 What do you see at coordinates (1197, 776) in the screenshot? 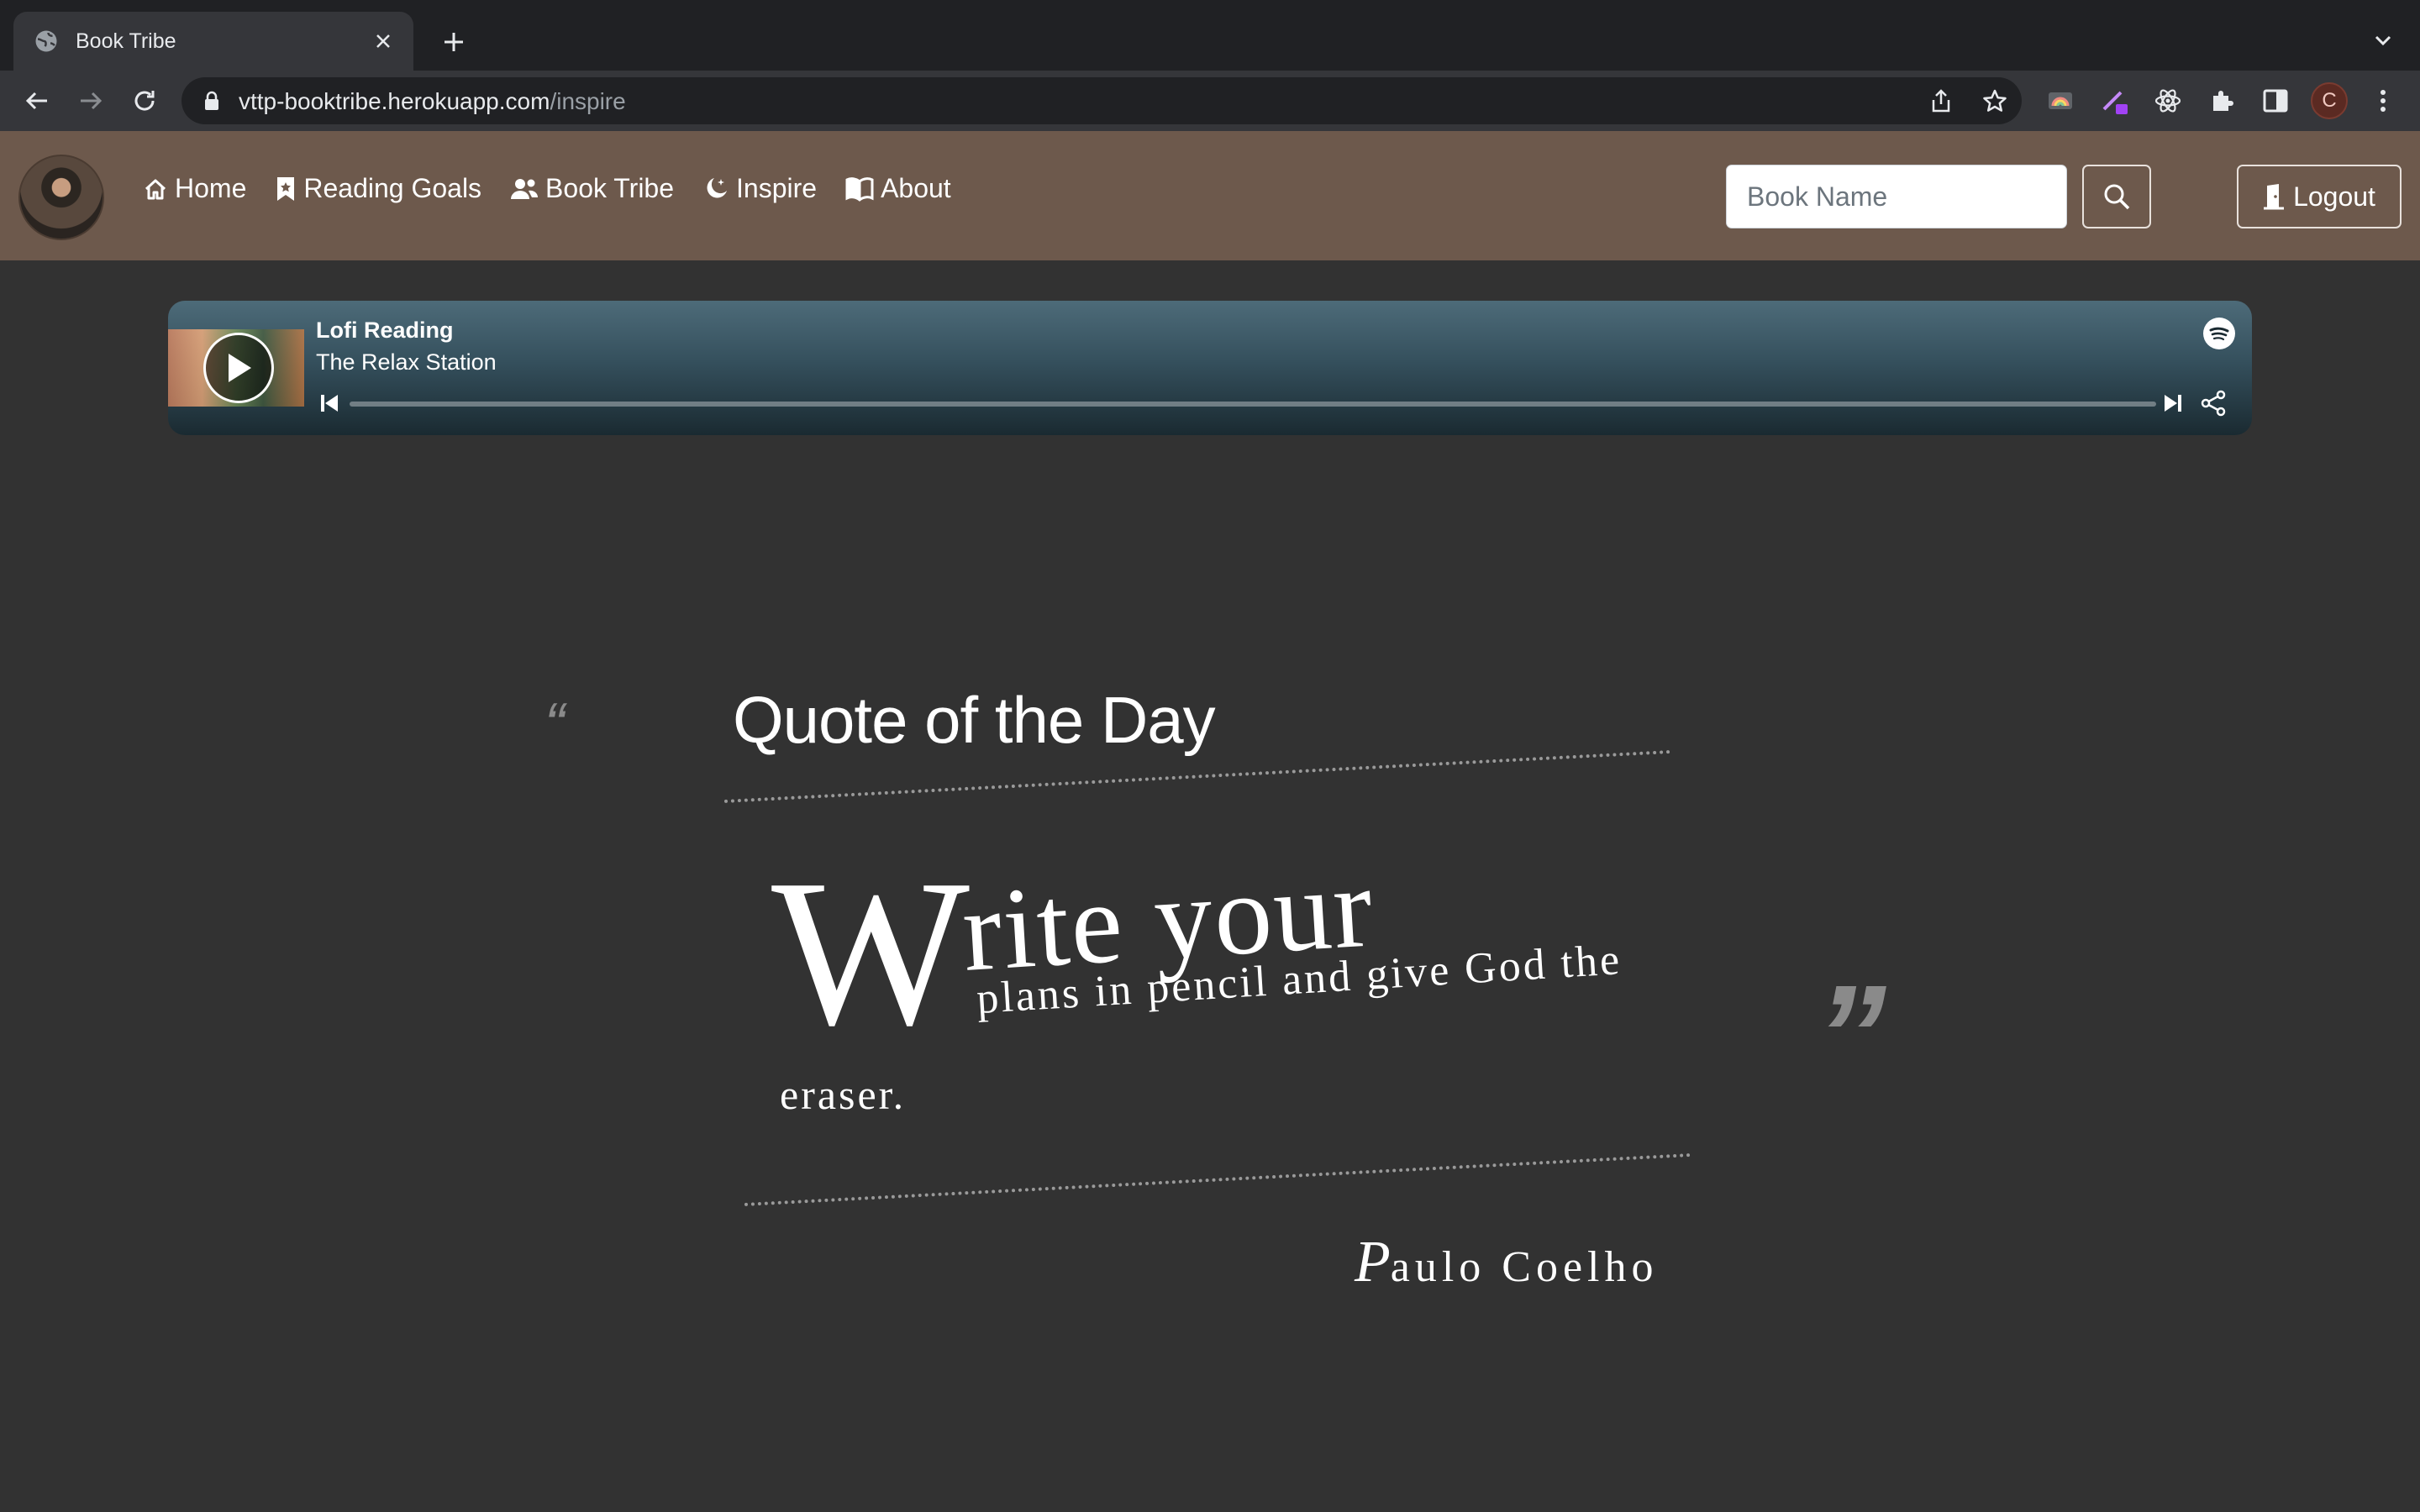
I see `top-dotted-divider` at bounding box center [1197, 776].